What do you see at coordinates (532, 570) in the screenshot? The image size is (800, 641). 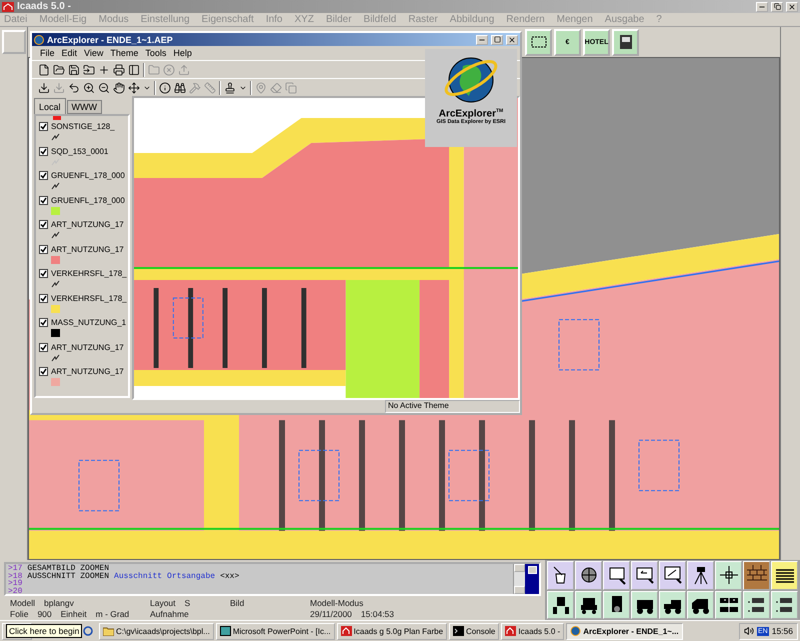 I see `panel-button` at bounding box center [532, 570].